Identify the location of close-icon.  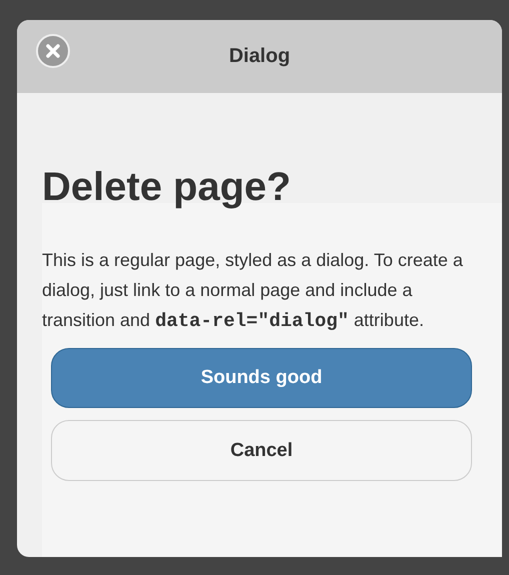
(53, 51).